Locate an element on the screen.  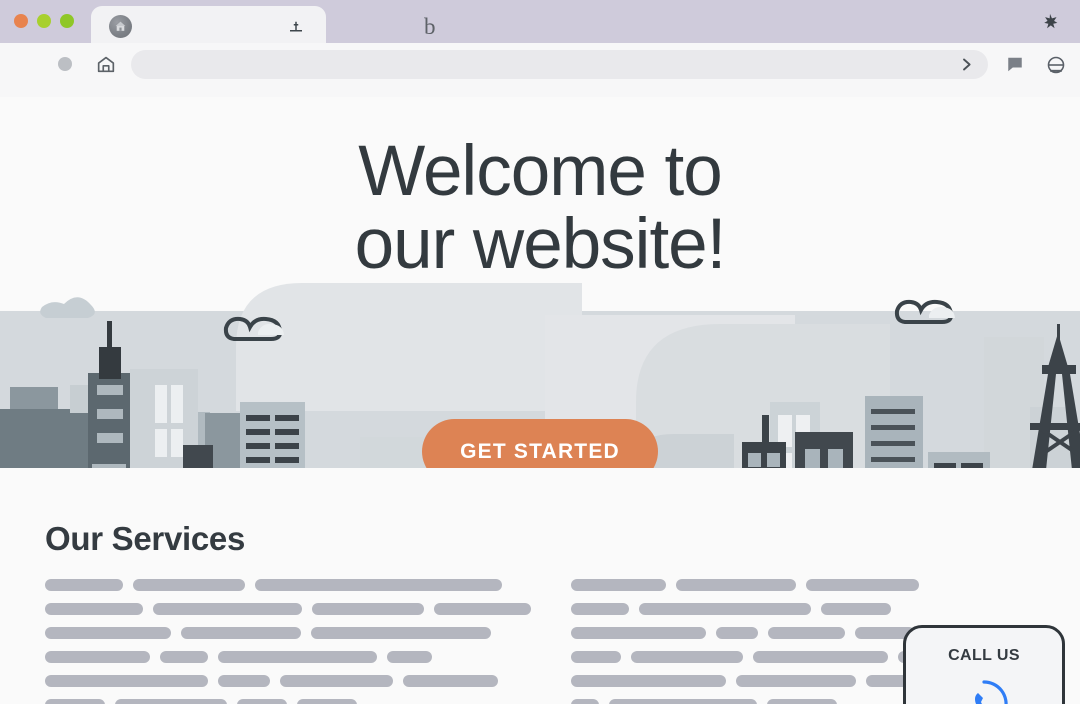
site-favicon-icon is located at coordinates (120, 26).